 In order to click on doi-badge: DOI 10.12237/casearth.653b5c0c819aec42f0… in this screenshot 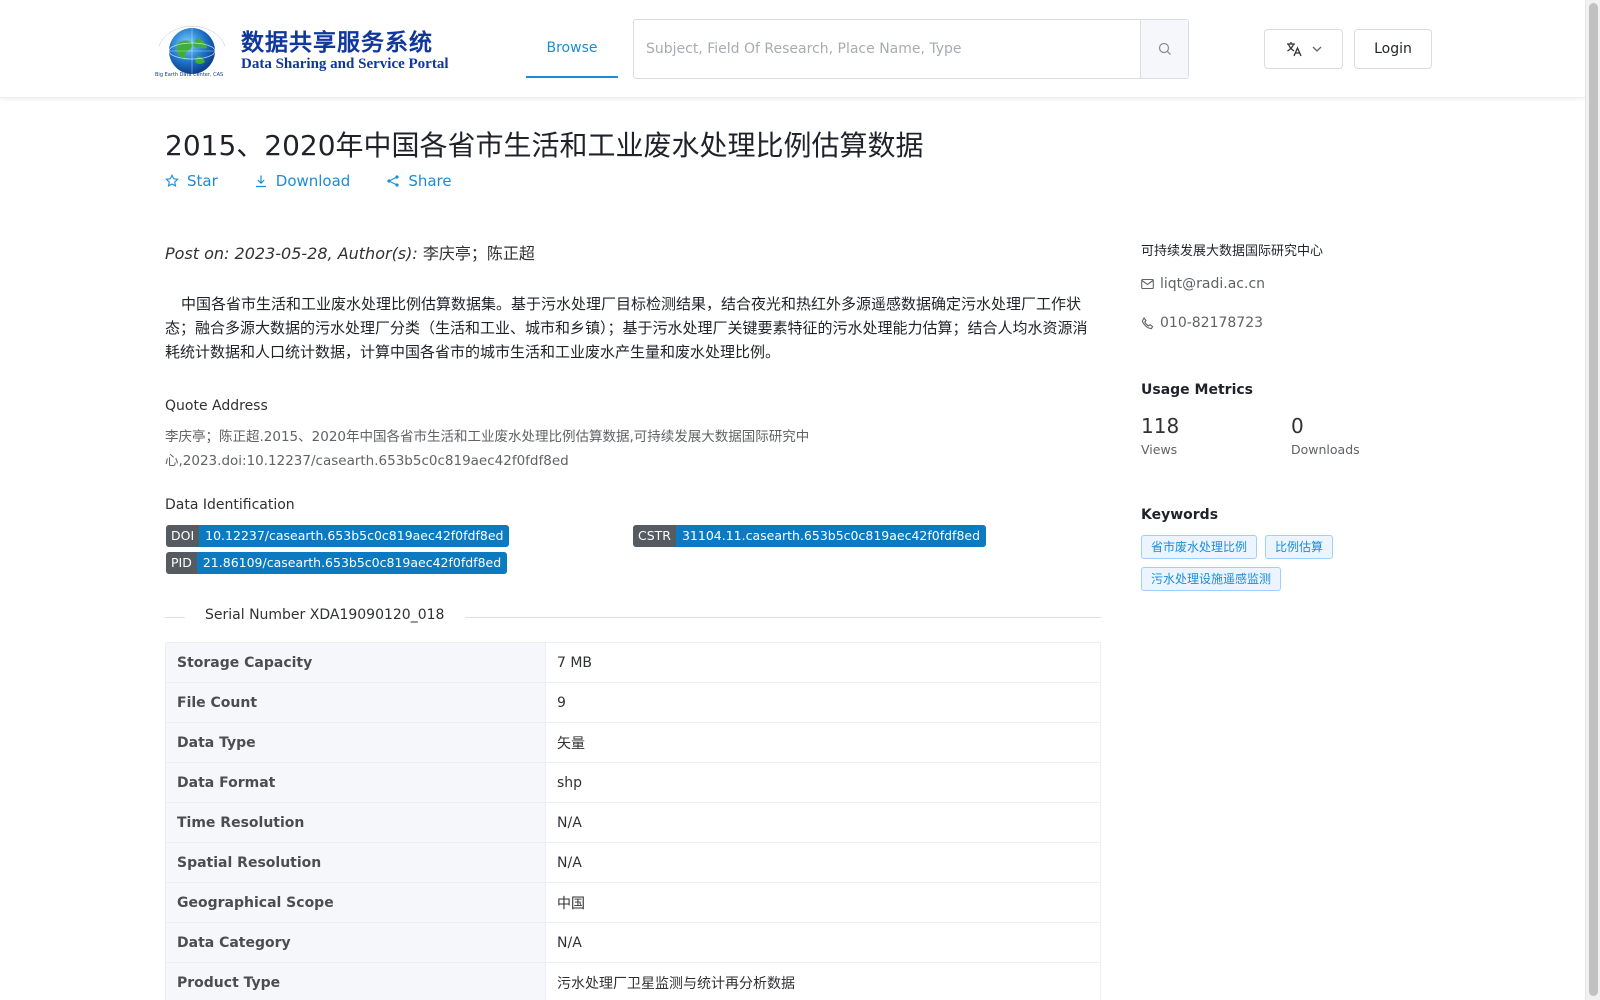, I will do `click(338, 536)`.